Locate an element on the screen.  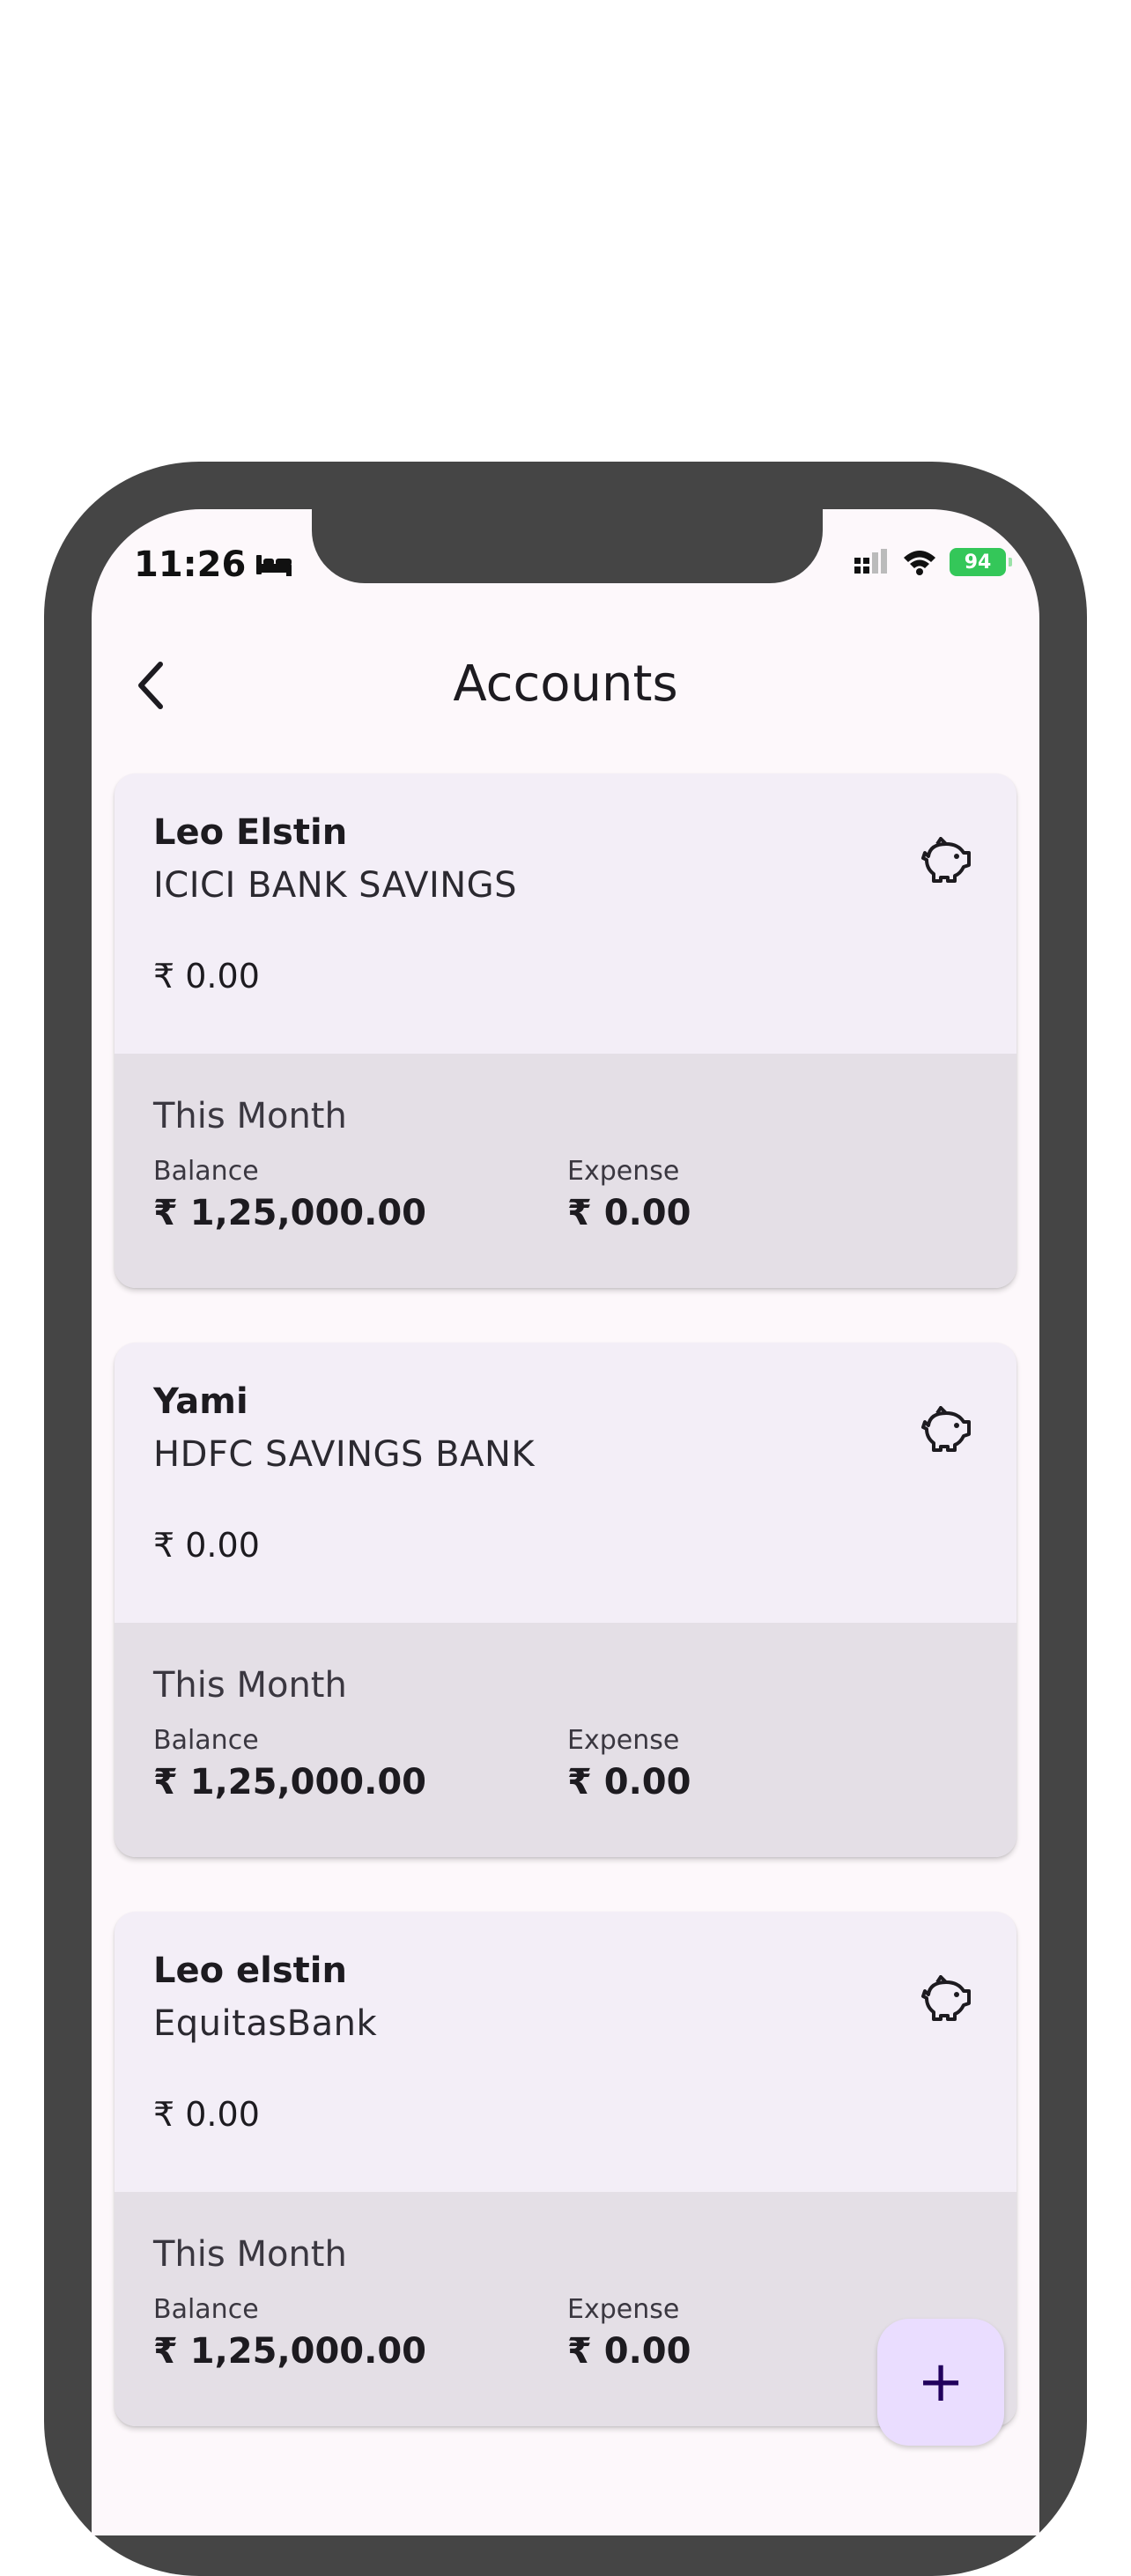
account-holder-name: Yami is located at coordinates (200, 1402).